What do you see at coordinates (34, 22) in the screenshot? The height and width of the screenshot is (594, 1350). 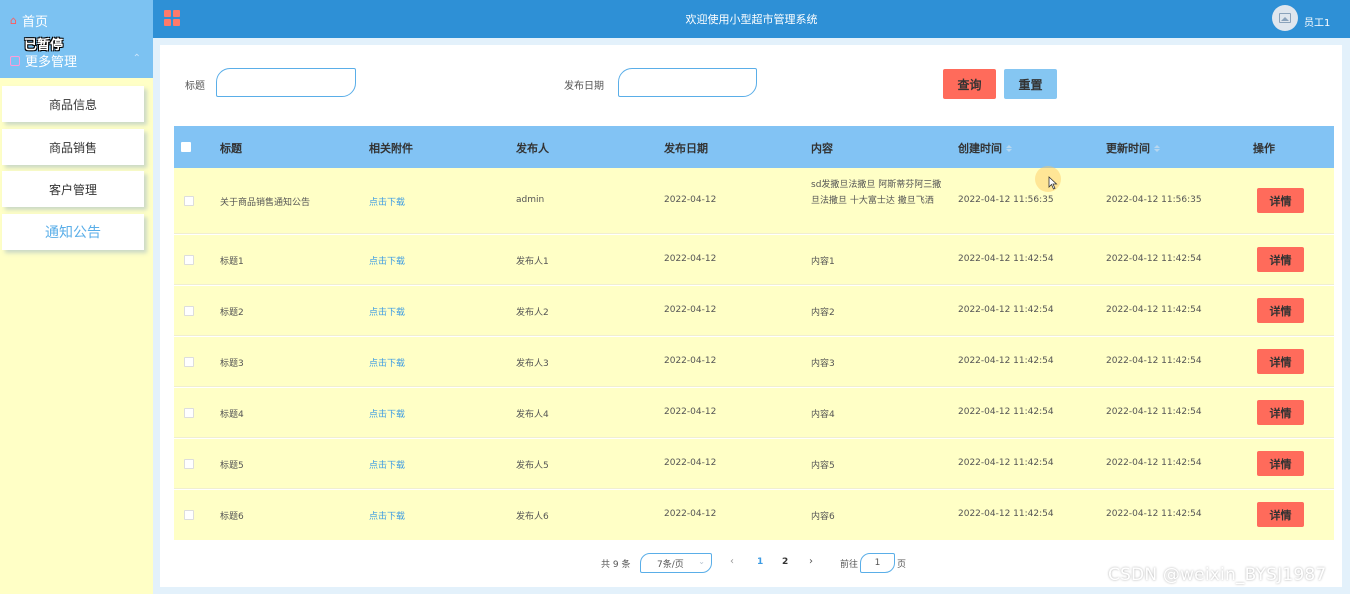 I see `home-label: 首页` at bounding box center [34, 22].